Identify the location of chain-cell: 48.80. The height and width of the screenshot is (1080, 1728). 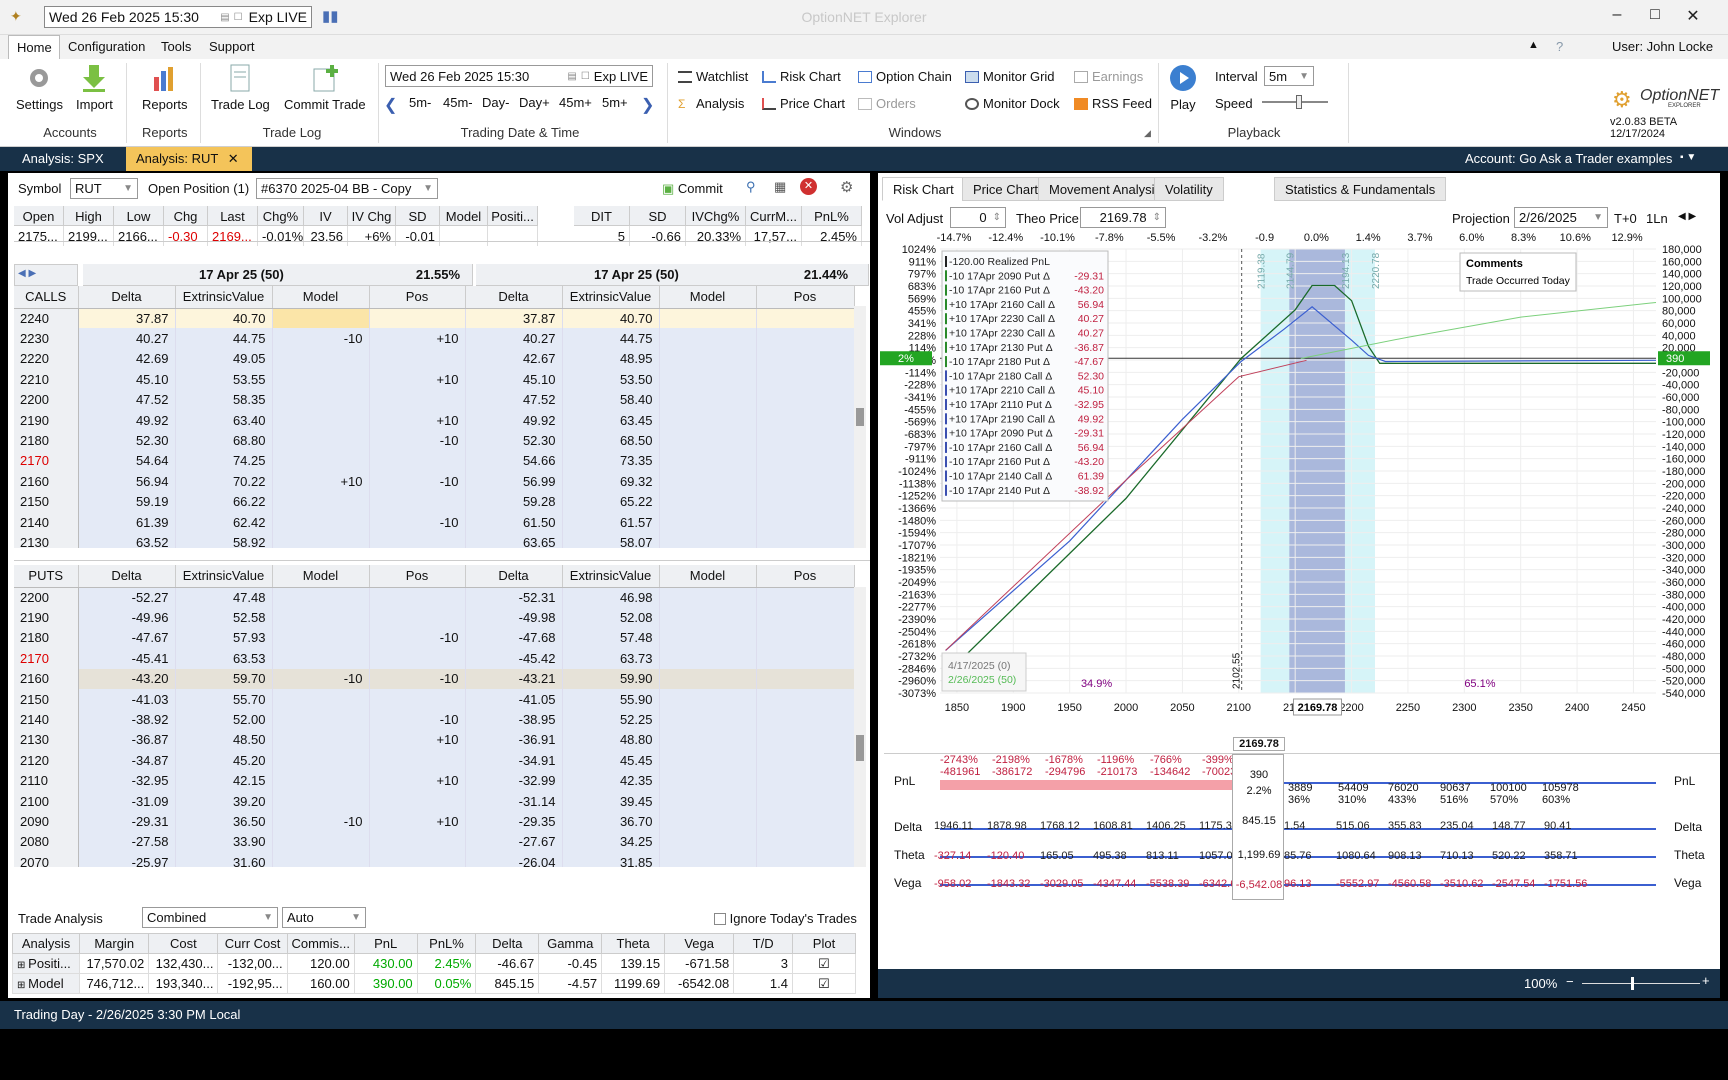
(611, 740).